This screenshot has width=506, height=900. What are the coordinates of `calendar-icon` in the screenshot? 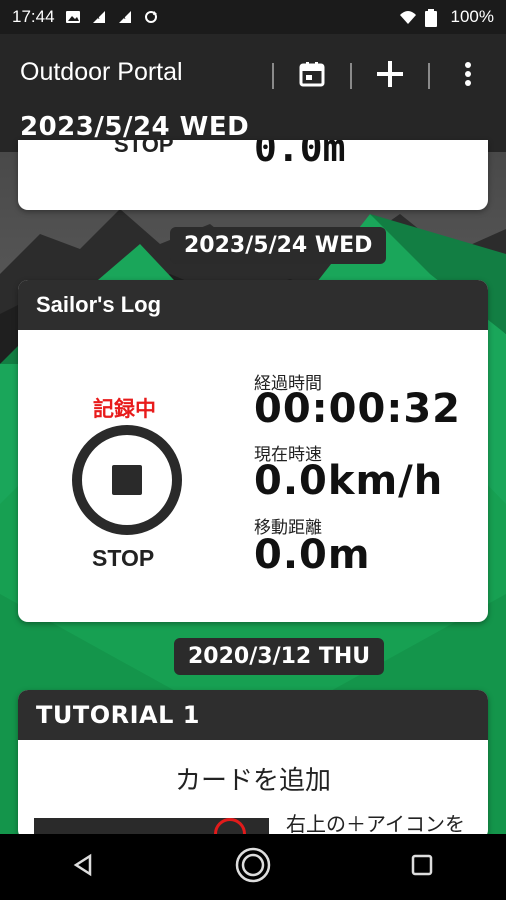 It's located at (312, 76).